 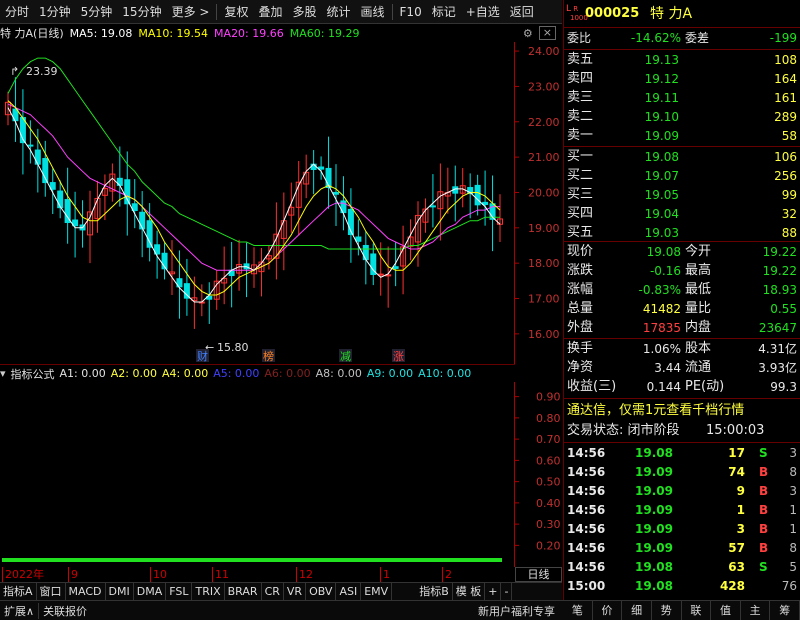 I want to click on toolbar-item-3: 15分钟, so click(x=141, y=12).